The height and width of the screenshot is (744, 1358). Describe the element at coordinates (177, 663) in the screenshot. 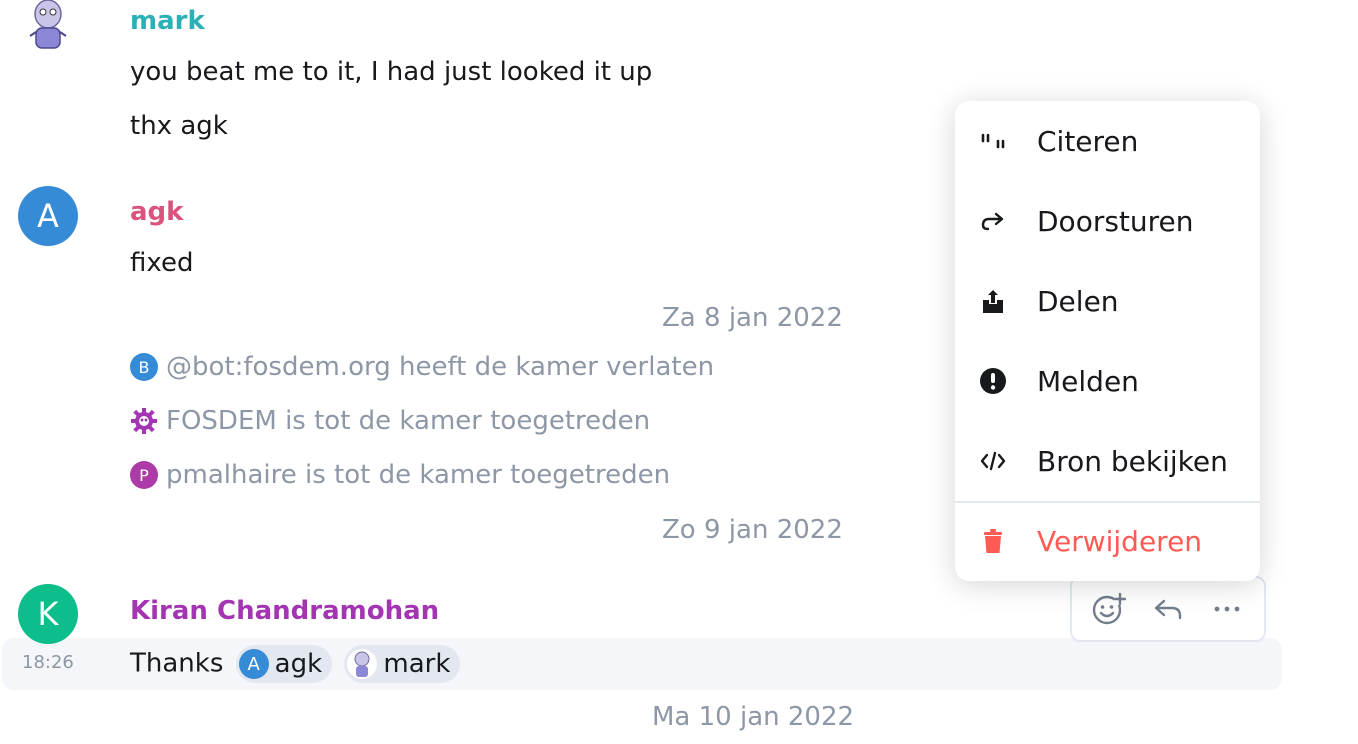

I see `message-body: Thanks` at that location.